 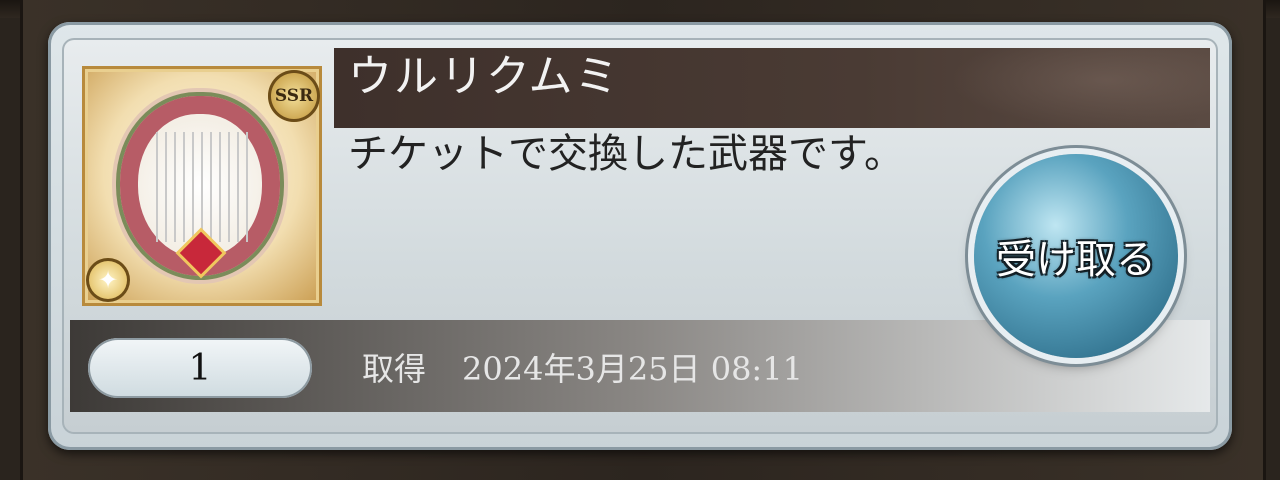 I want to click on receive-button: 受け取る, so click(x=1076, y=256).